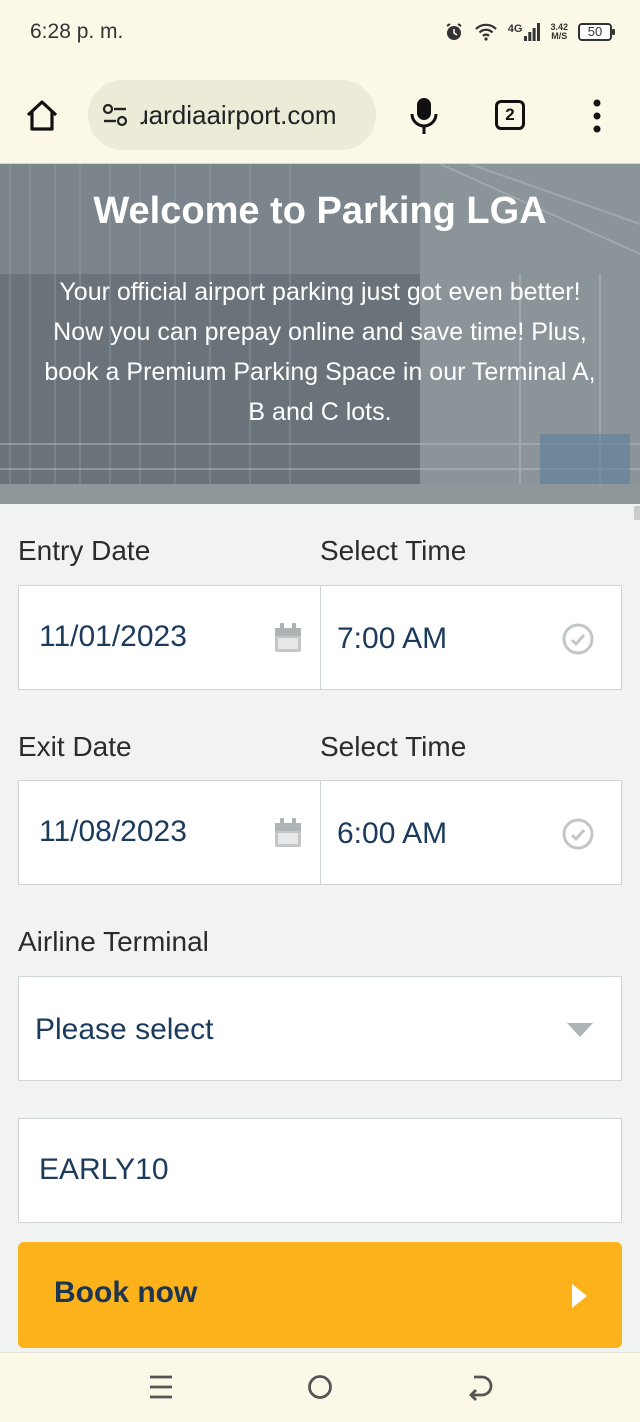 The height and width of the screenshot is (1422, 640). What do you see at coordinates (393, 746) in the screenshot?
I see `exit-time-label: Select Time` at bounding box center [393, 746].